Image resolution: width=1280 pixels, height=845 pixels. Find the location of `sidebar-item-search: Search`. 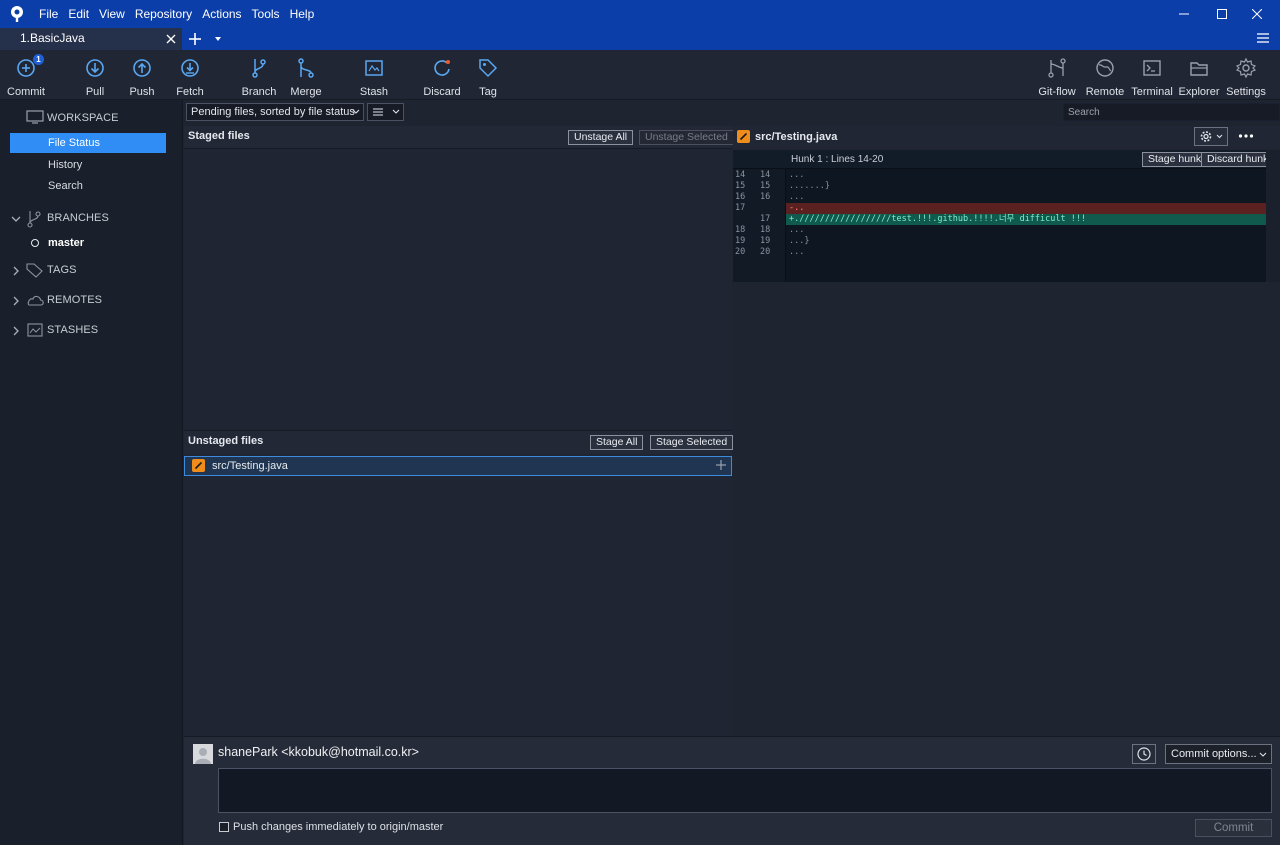

sidebar-item-search: Search is located at coordinates (65, 186).